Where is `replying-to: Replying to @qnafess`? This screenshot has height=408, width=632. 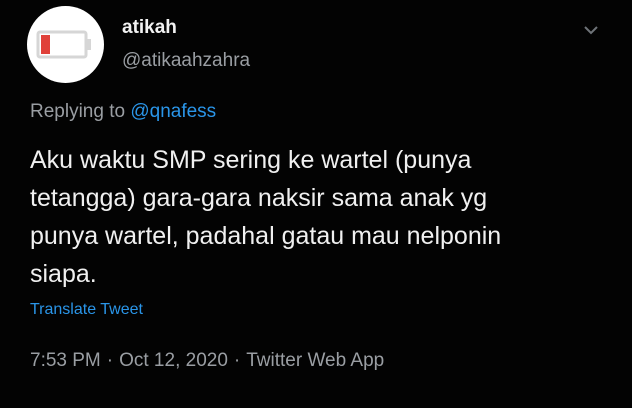
replying-to: Replying to @qnafess is located at coordinates (123, 112).